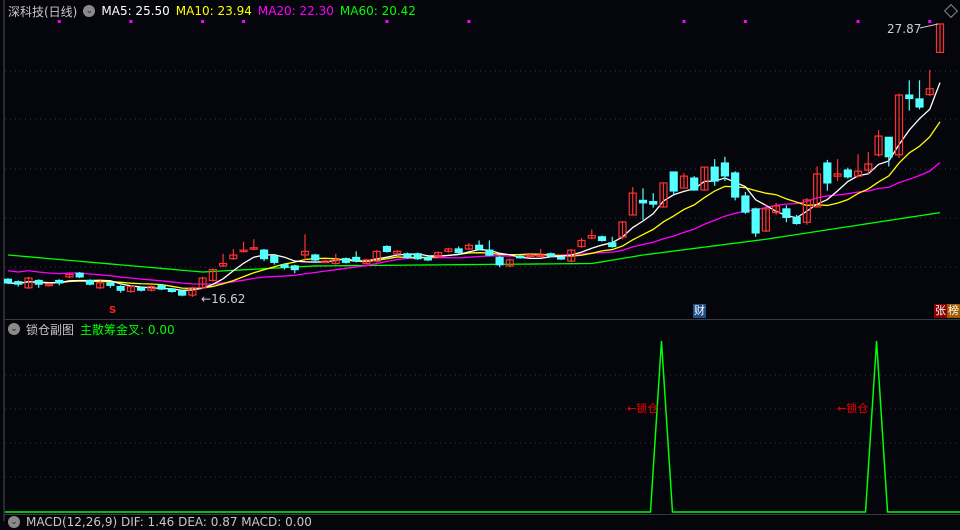  Describe the element at coordinates (904, 29) in the screenshot. I see `high-price-label: 27.87` at that location.